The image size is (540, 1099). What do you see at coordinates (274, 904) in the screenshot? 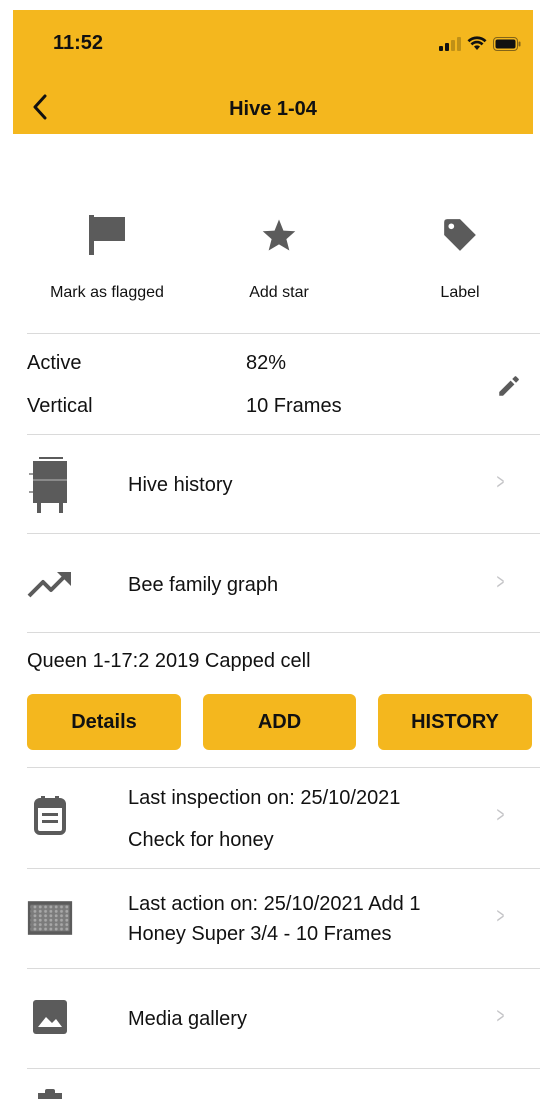
I see `last-action-label: Last action on: 25/10/2021 Add 1` at bounding box center [274, 904].